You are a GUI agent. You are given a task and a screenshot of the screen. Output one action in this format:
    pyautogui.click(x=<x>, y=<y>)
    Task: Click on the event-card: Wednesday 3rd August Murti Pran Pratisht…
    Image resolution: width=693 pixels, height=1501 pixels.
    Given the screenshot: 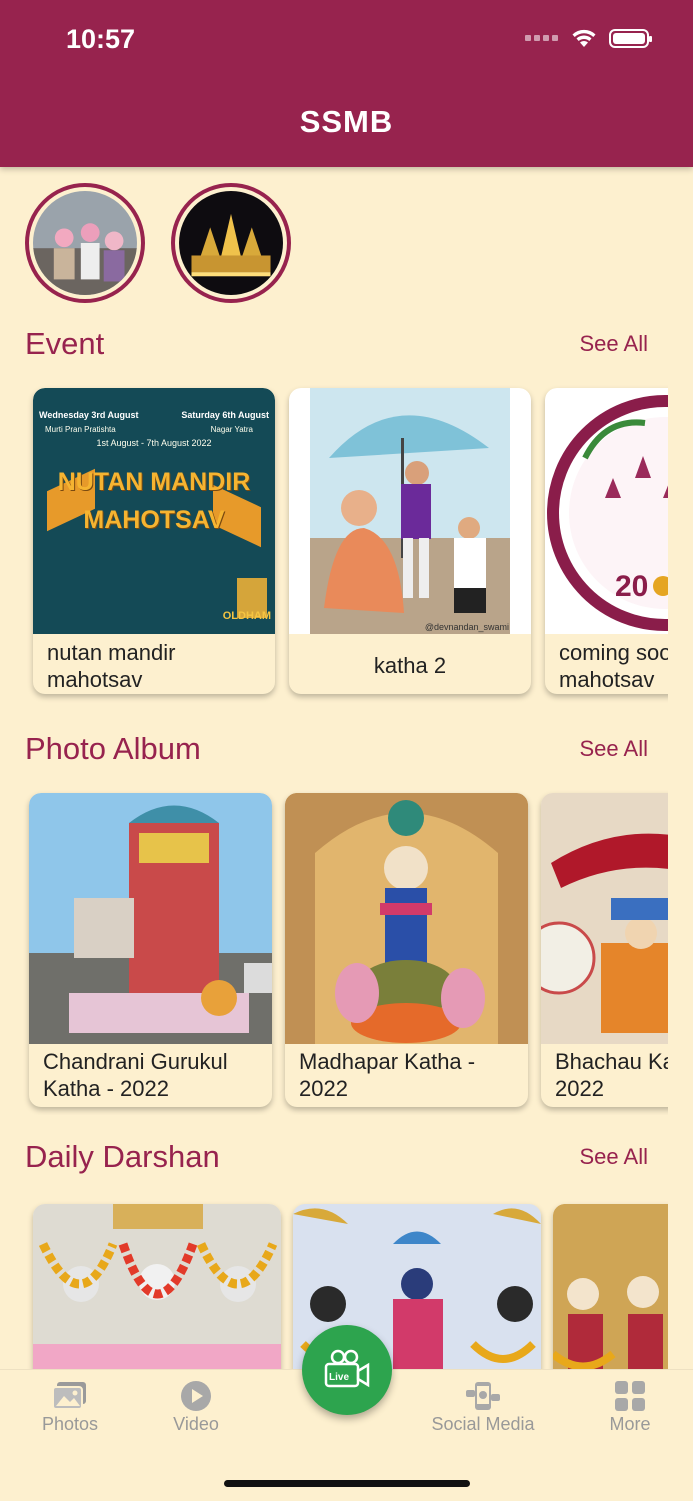 What is the action you would take?
    pyautogui.click(x=154, y=541)
    